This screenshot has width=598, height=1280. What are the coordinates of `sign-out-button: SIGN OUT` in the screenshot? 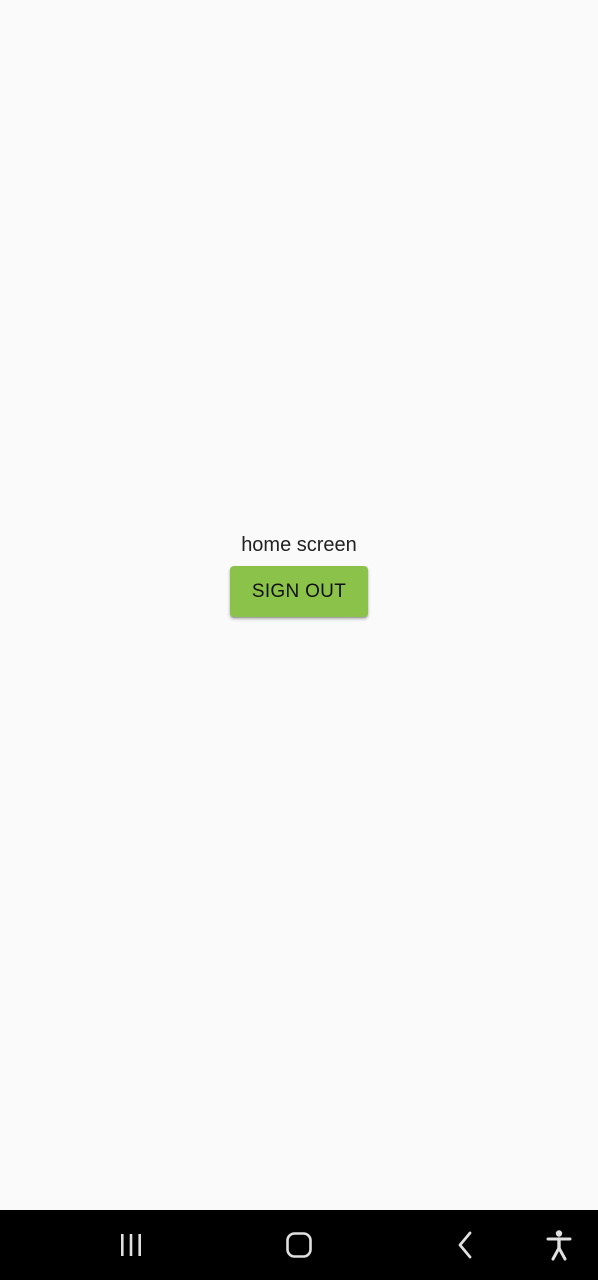 It's located at (299, 591).